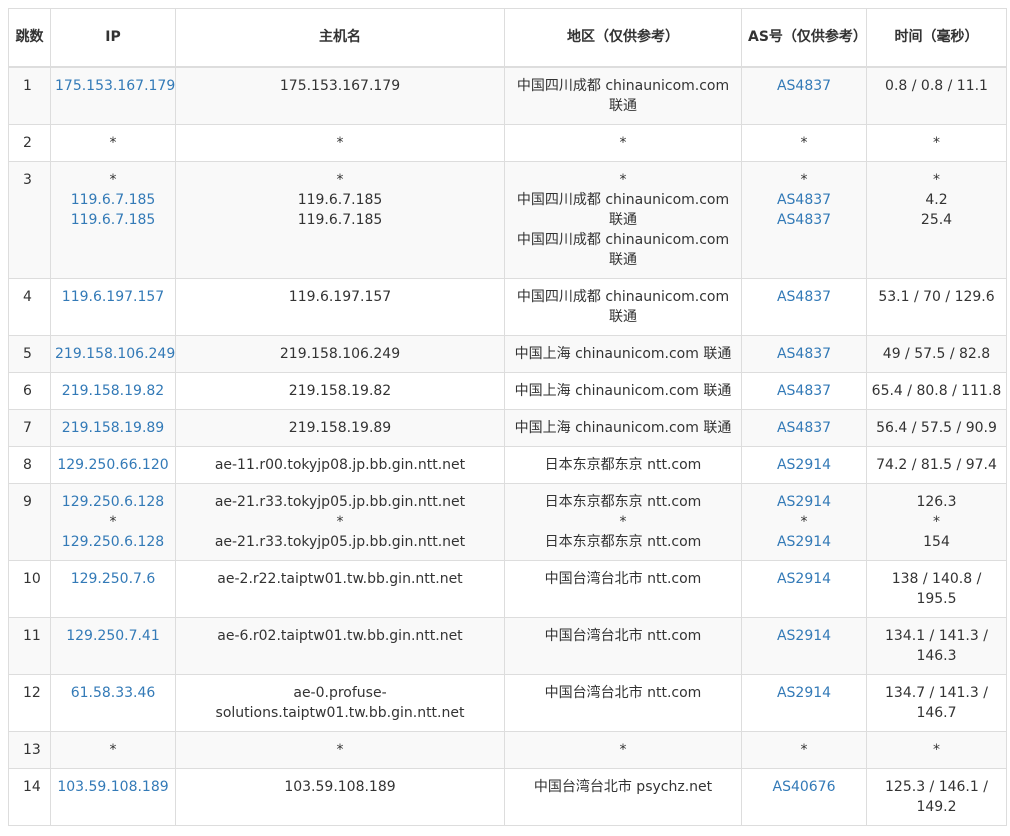 Image resolution: width=1010 pixels, height=836 pixels. I want to click on ip-link: 219.158.19.82, so click(113, 391).